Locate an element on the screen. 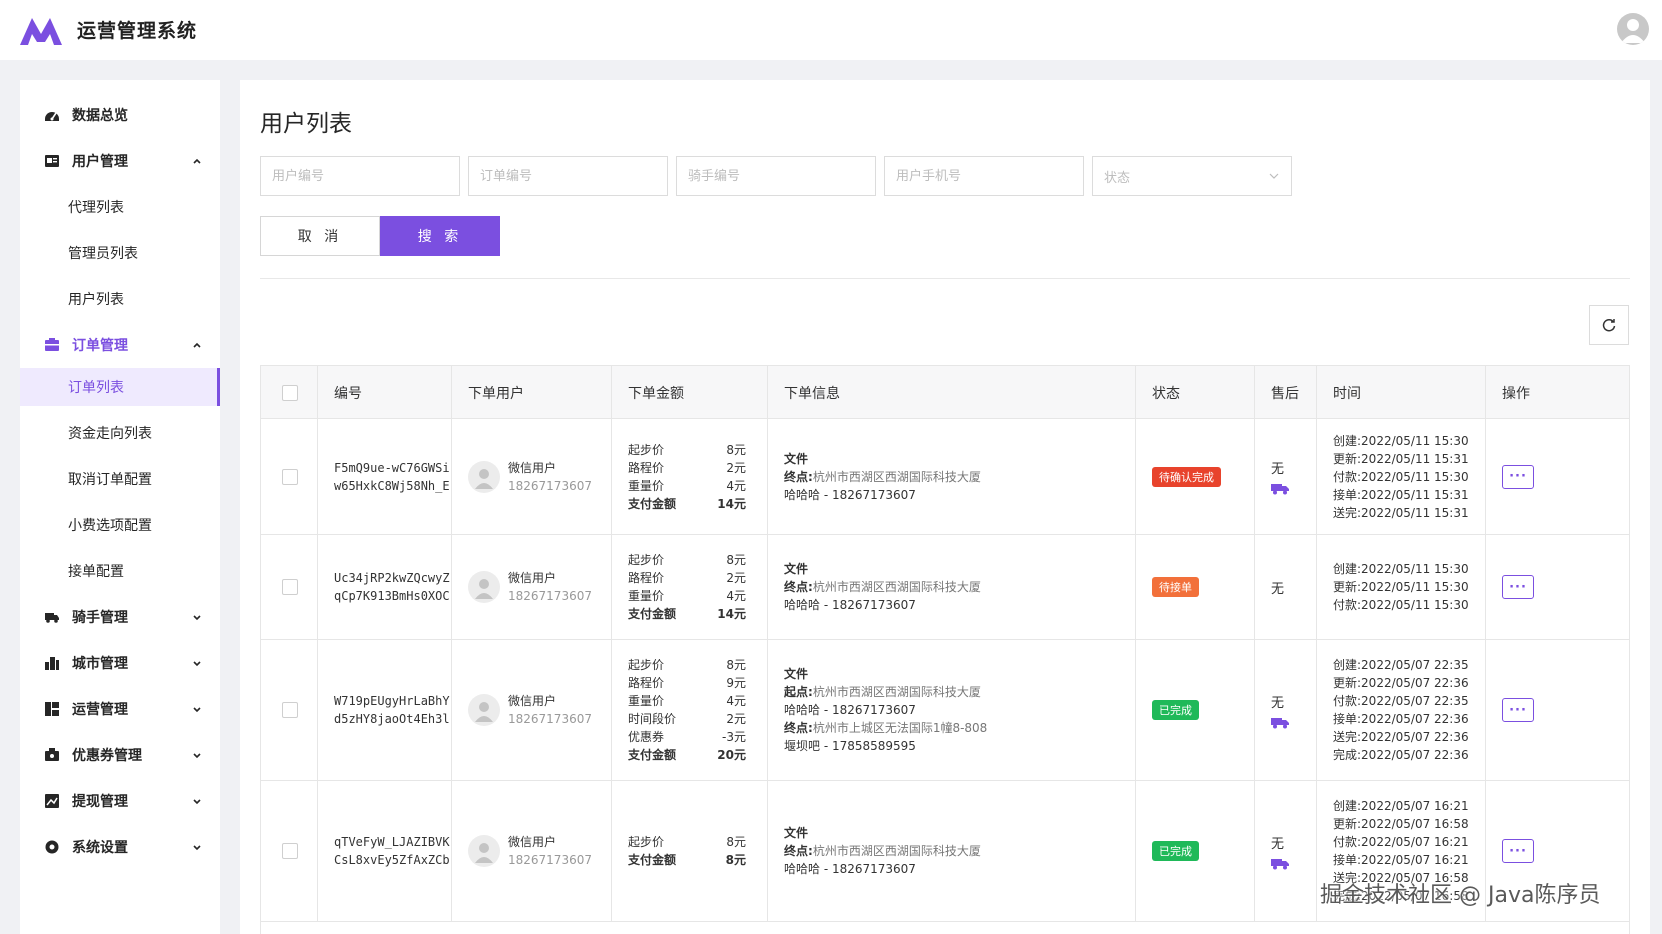 The width and height of the screenshot is (1662, 934). order-info: 文件 终点:杭州市西湖区西湖国际科技大厦 哈哈哈 - 18267173607 is located at coordinates (874, 851).